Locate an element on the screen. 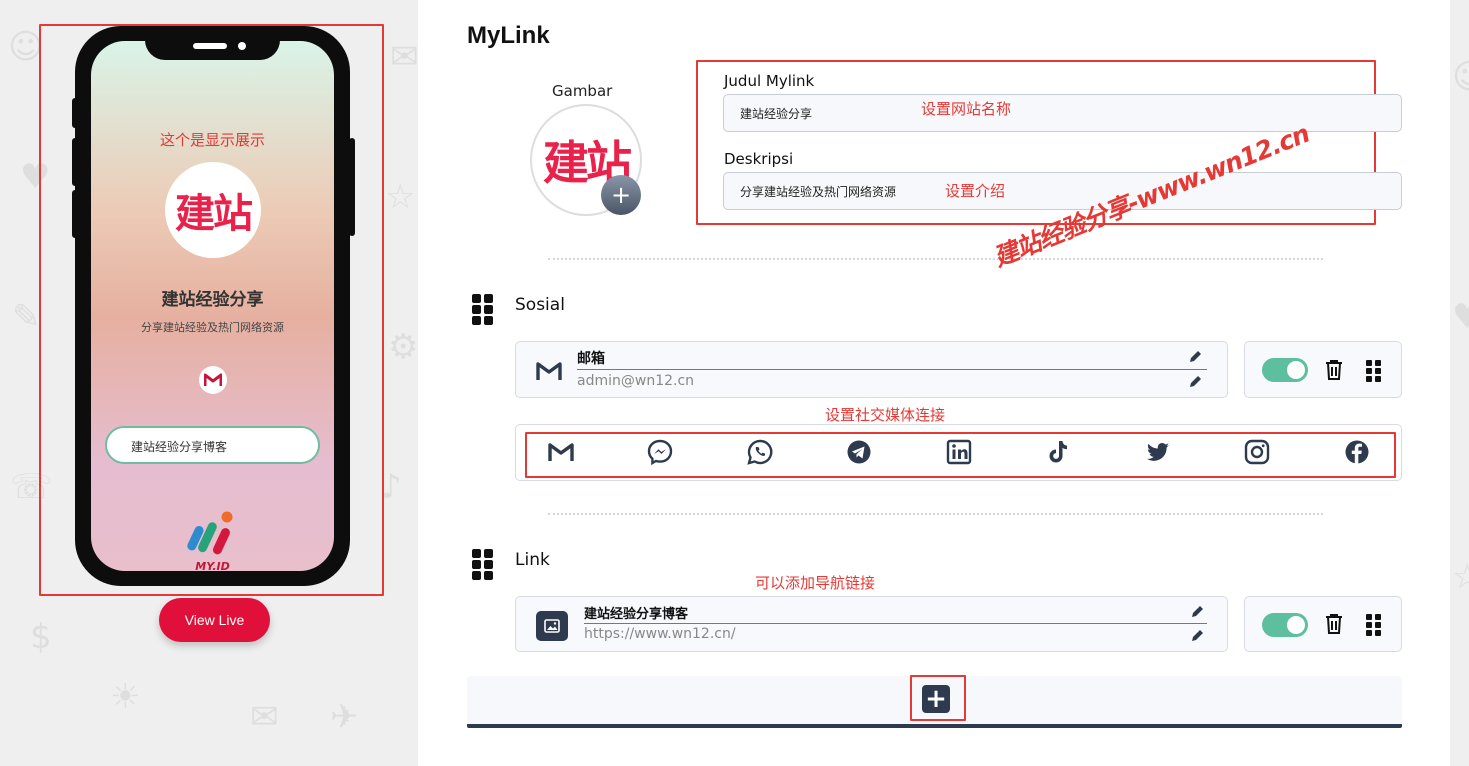  twitter-icon is located at coordinates (1158, 452).